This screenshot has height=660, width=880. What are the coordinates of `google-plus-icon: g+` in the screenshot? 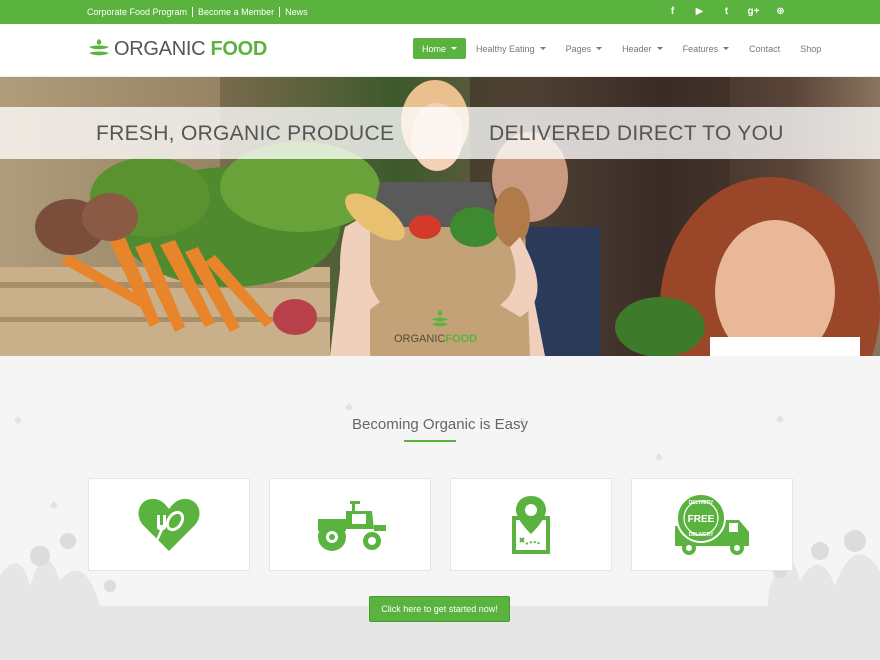 It's located at (754, 11).